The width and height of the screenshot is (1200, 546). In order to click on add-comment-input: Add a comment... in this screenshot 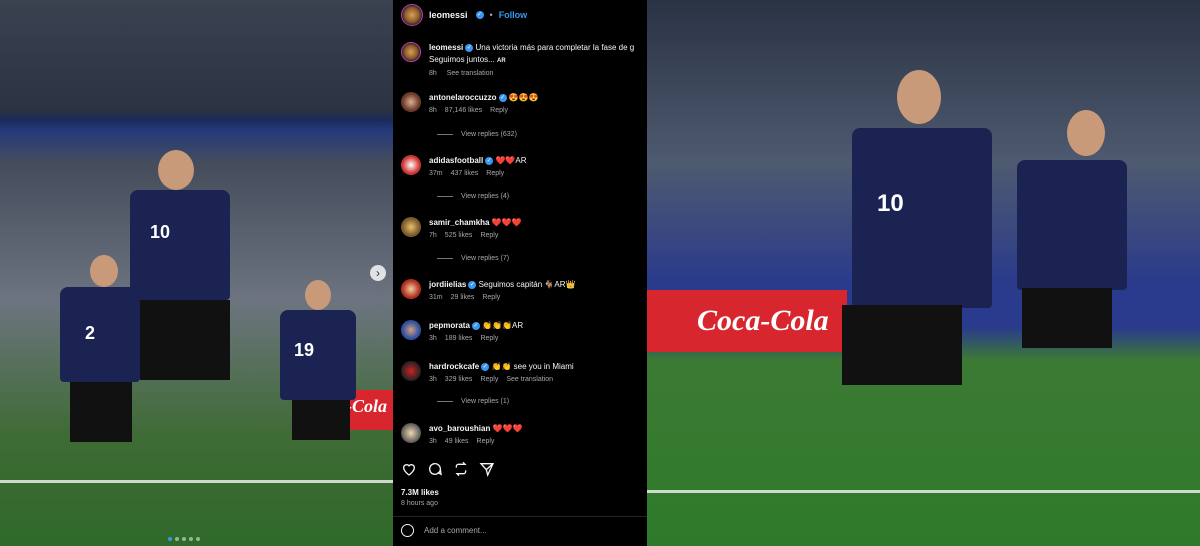, I will do `click(455, 530)`.